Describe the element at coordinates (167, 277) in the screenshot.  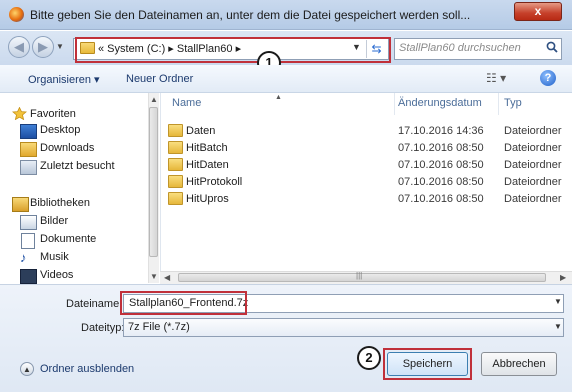
I see `scroll-left-arrow-icon: ◀` at that location.